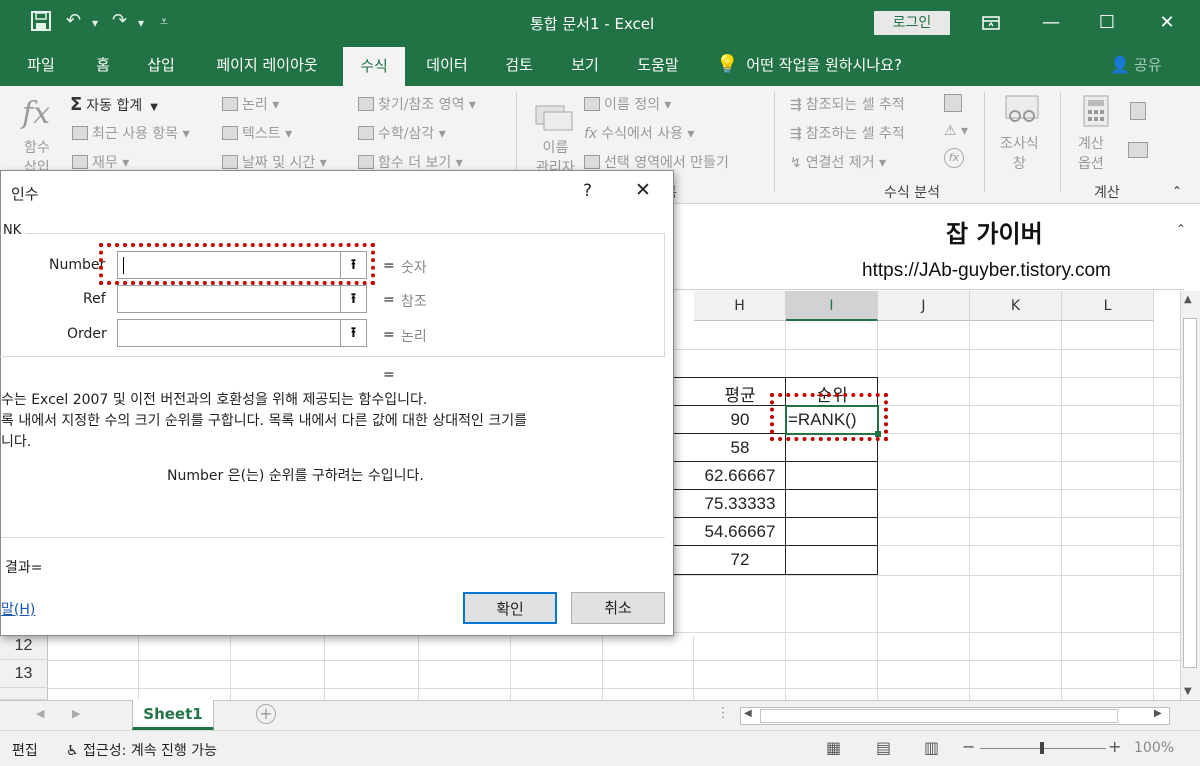 This screenshot has height=766, width=1200. I want to click on collapse-ribbon-icon: ⌃, so click(1177, 191).